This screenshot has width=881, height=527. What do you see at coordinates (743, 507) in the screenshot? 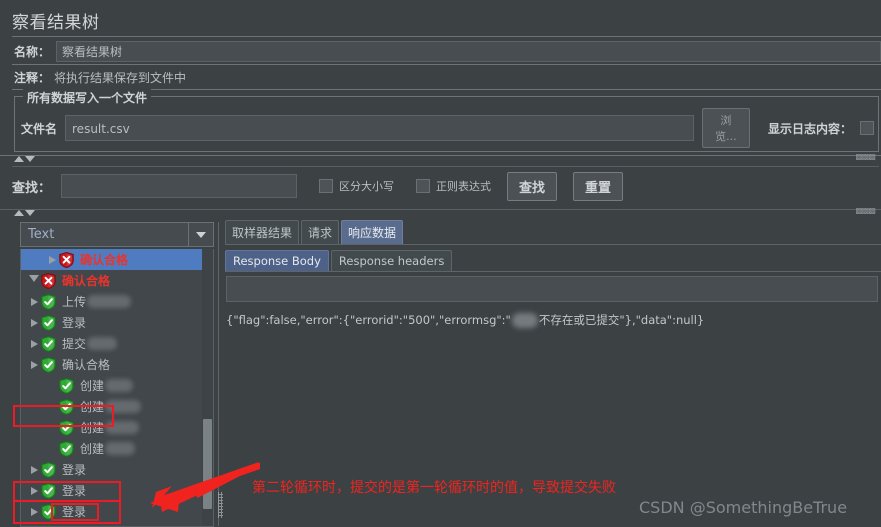
I see `watermark-text: CSDN @SomethingBeTrue` at bounding box center [743, 507].